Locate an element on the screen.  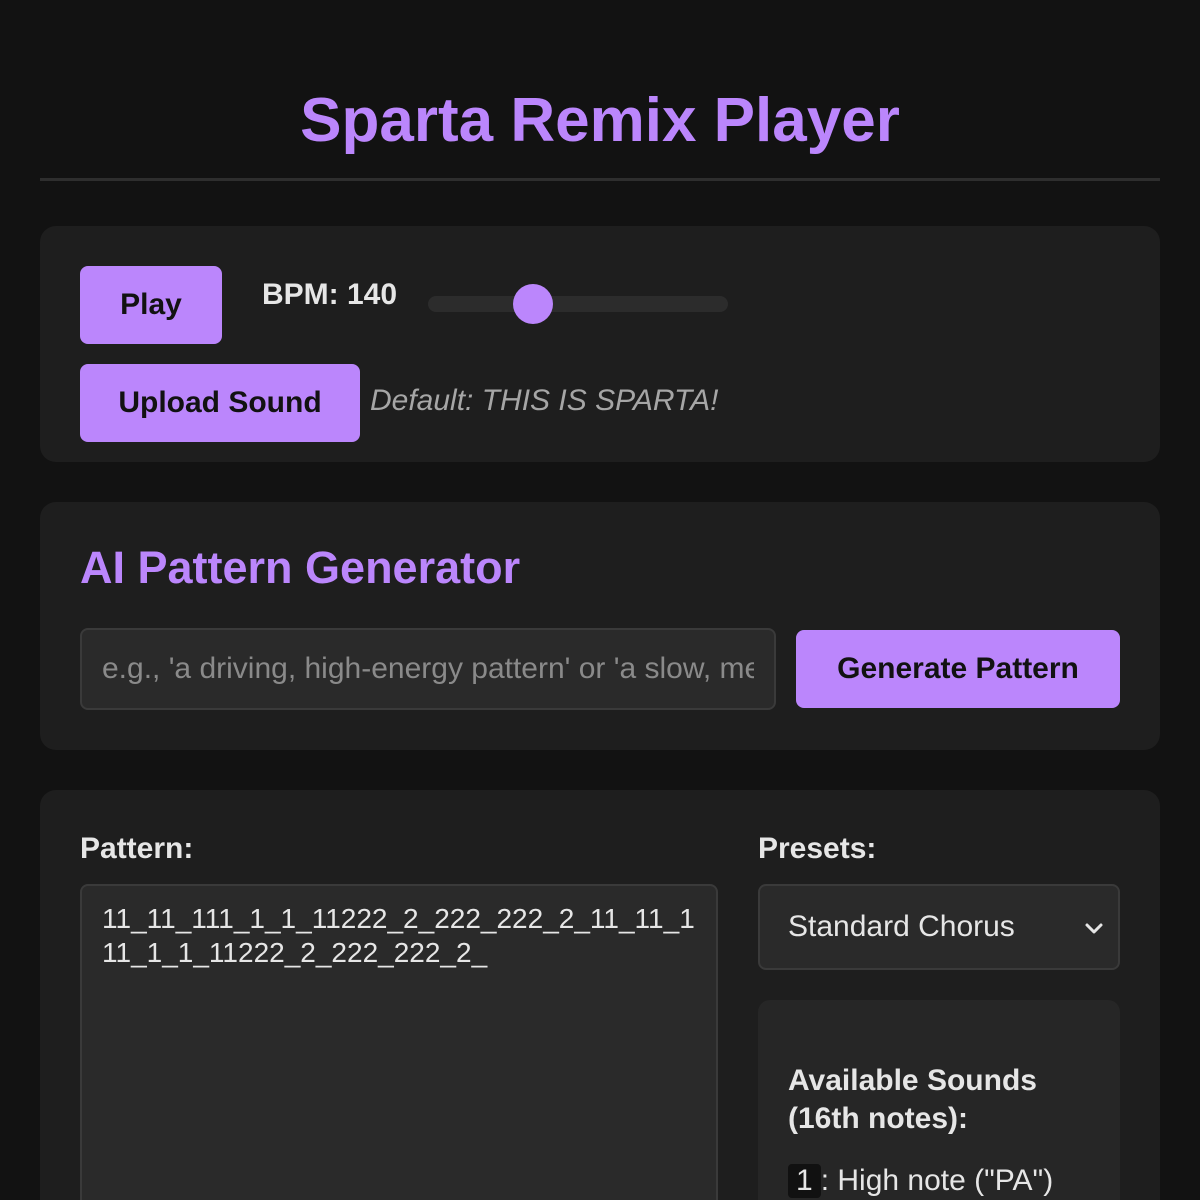
presets-selected-value: Standard Chorus is located at coordinates (901, 926).